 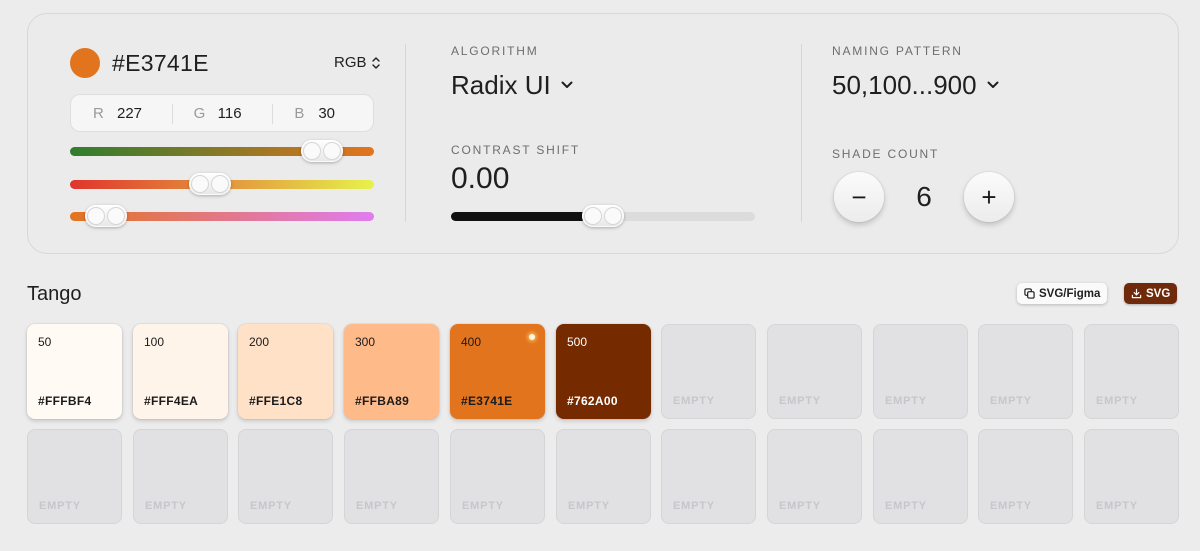 I want to click on minus-icon: −, so click(x=859, y=196).